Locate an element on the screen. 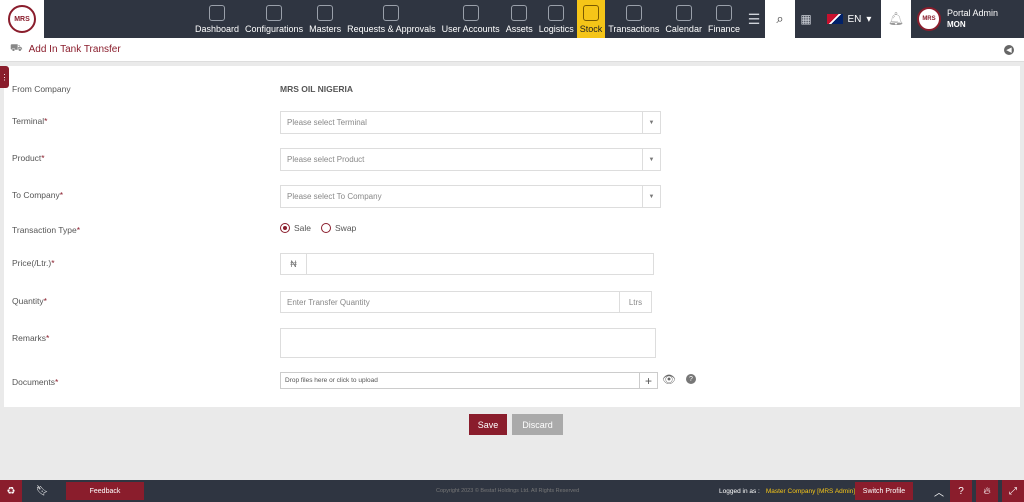  language-selector: EN ▾ is located at coordinates (849, 19).